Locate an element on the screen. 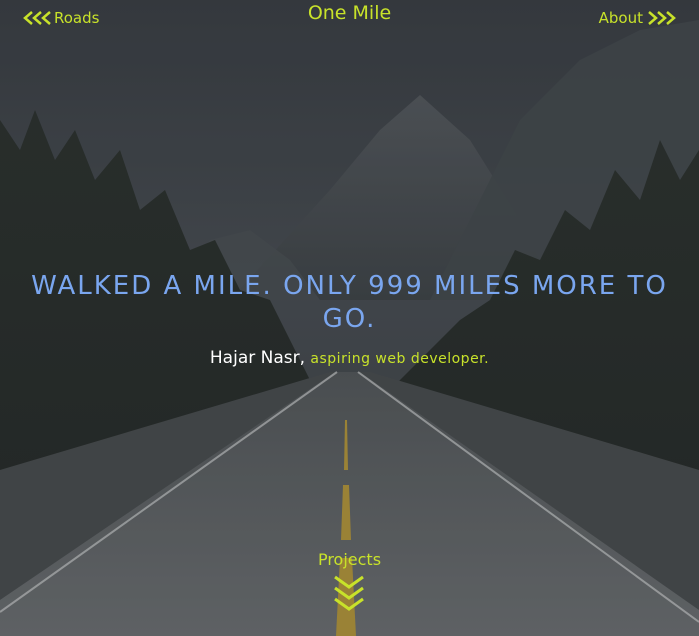 The width and height of the screenshot is (699, 636). projects-link: Projects is located at coordinates (349, 559).